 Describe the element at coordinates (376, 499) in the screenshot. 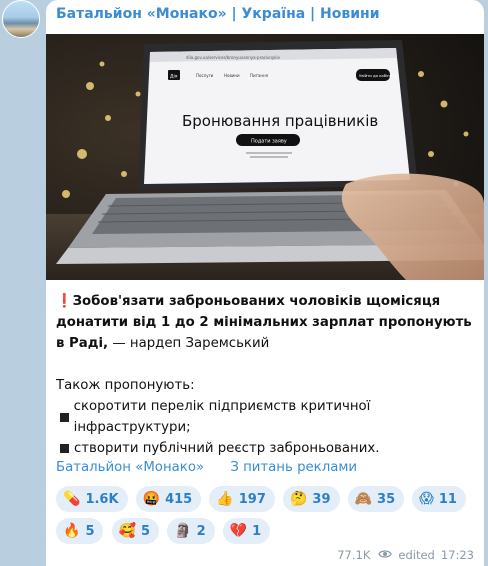

I see `reaction-pill: 🙈 35` at that location.